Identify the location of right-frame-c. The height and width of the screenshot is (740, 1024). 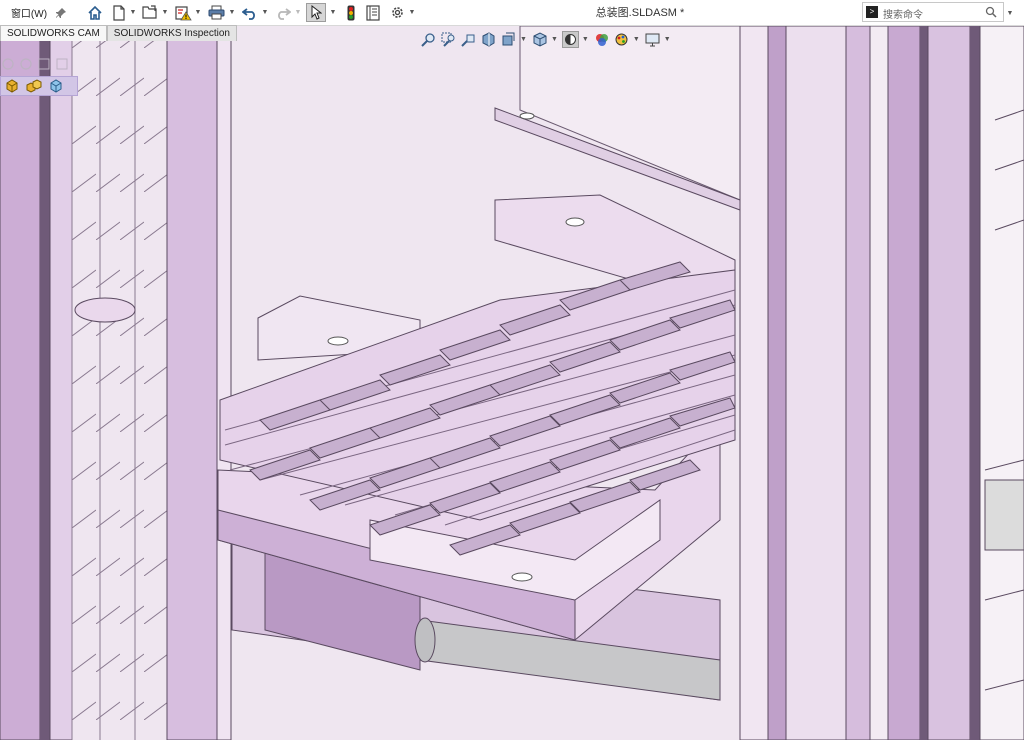
(904, 383).